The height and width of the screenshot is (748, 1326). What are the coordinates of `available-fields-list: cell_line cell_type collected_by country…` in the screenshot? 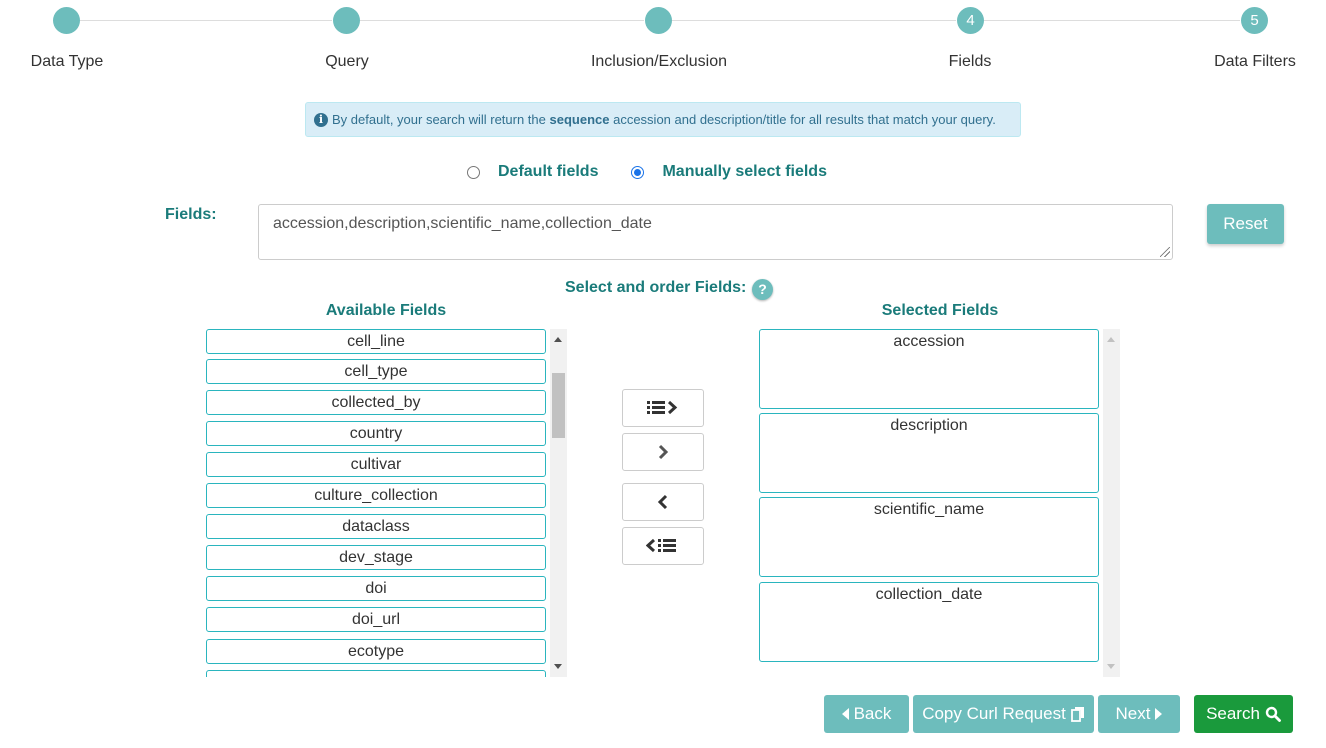 It's located at (386, 503).